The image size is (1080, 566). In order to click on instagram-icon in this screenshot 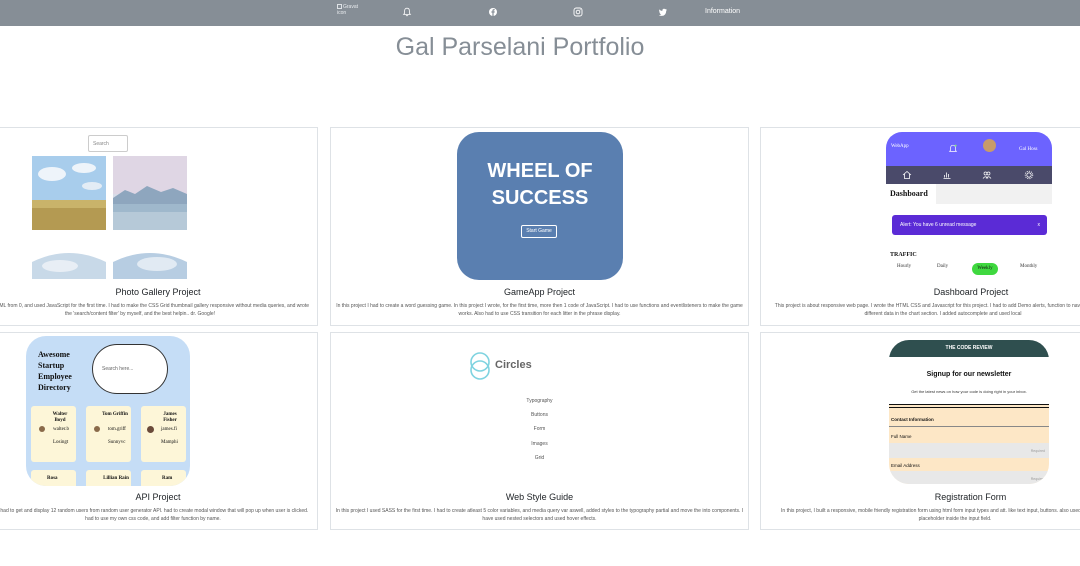, I will do `click(578, 12)`.